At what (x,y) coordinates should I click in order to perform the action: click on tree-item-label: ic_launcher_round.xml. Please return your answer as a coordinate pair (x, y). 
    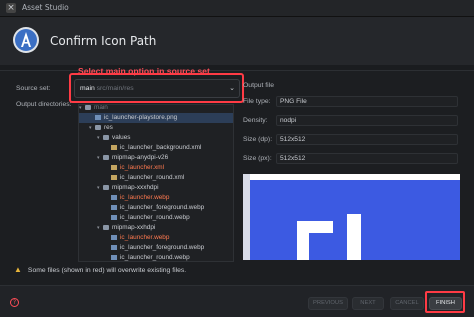
    Looking at the image, I should click on (152, 177).